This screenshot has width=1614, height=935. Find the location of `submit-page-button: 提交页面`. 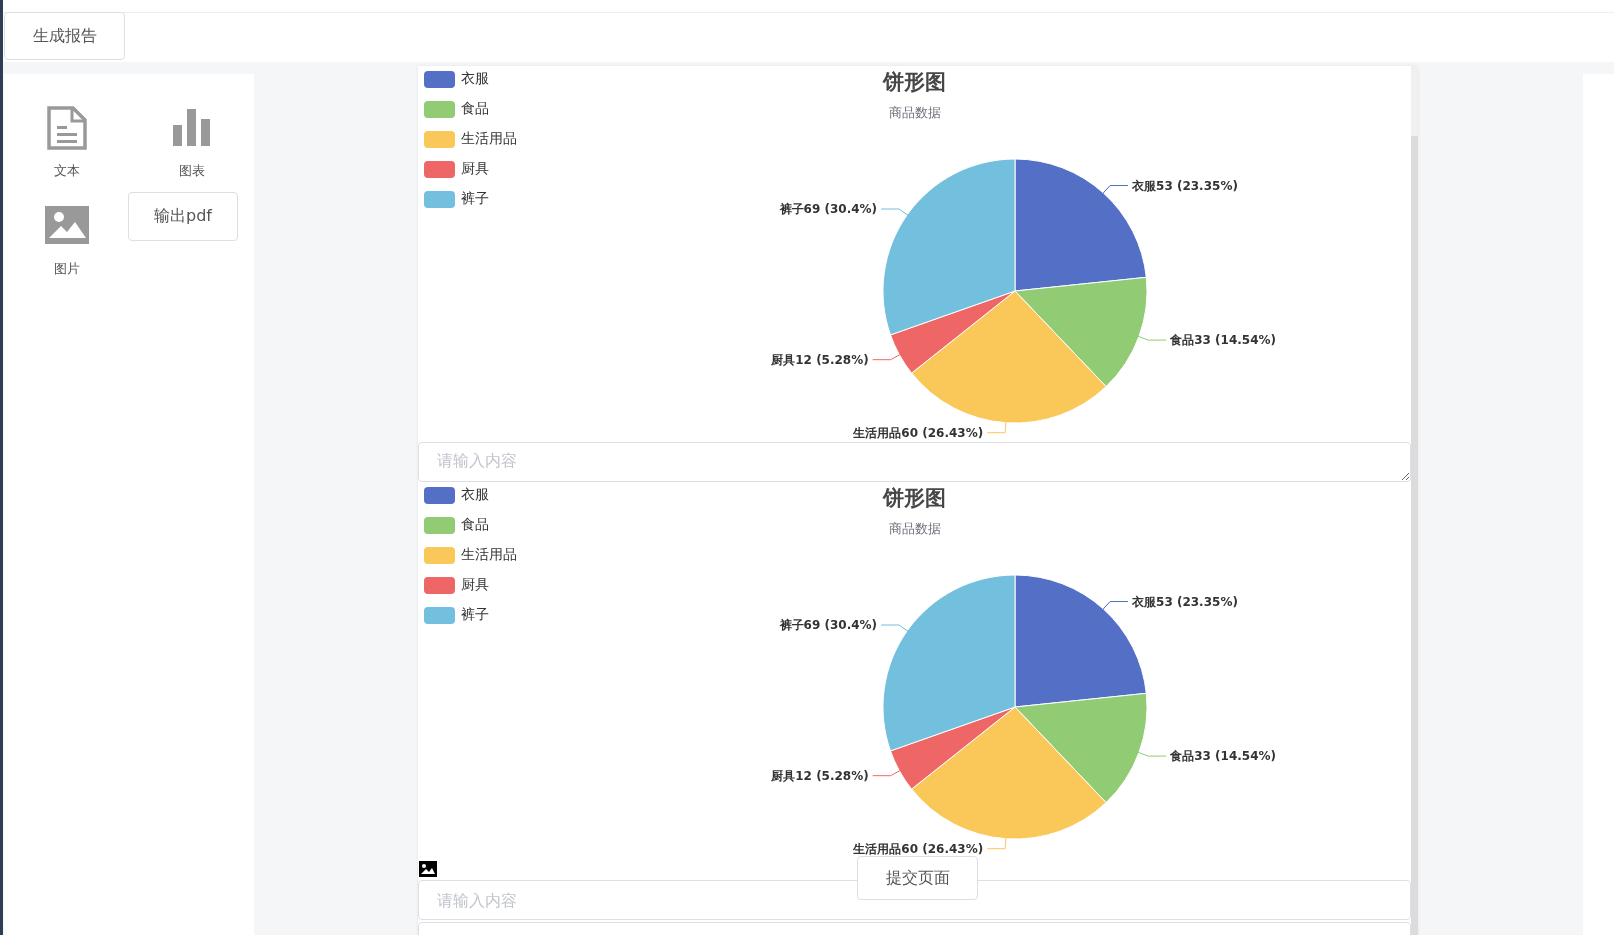

submit-page-button: 提交页面 is located at coordinates (917, 878).